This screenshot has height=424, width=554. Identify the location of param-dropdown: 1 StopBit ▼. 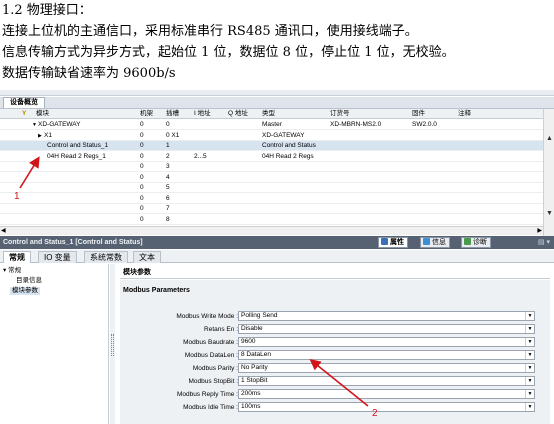
(386, 381).